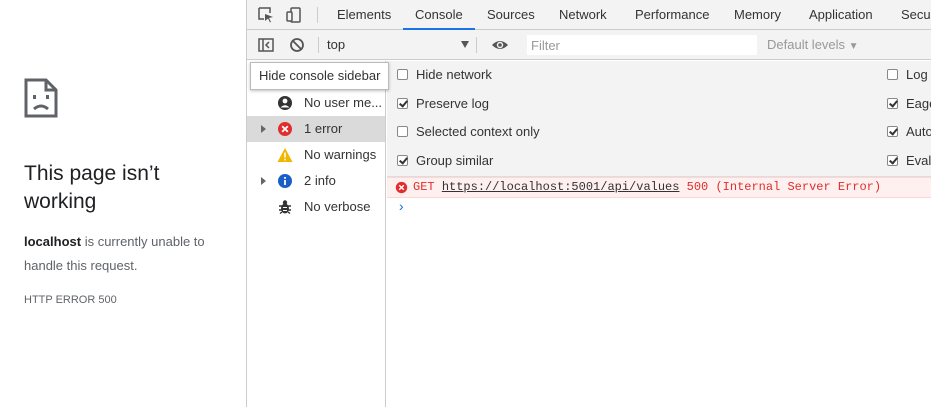 Image resolution: width=931 pixels, height=407 pixels. I want to click on device-toolbar-icon, so click(294, 15).